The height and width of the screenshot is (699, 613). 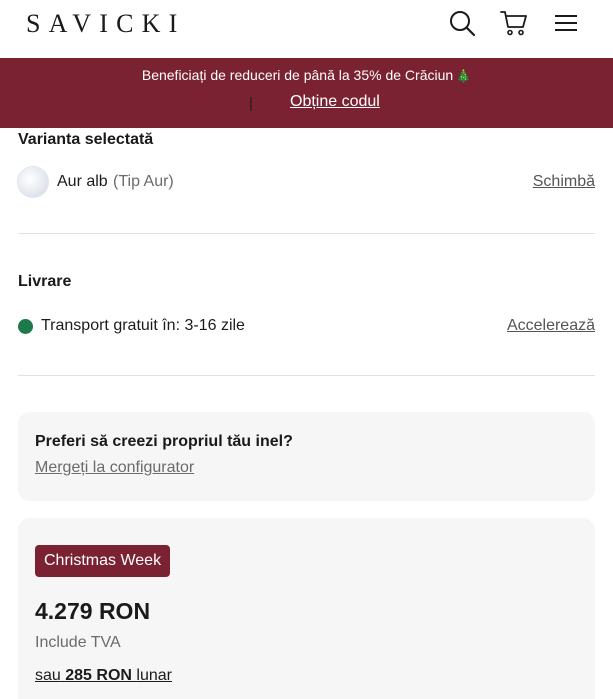 I want to click on variant-section-title: Varianta selectată, so click(x=86, y=139).